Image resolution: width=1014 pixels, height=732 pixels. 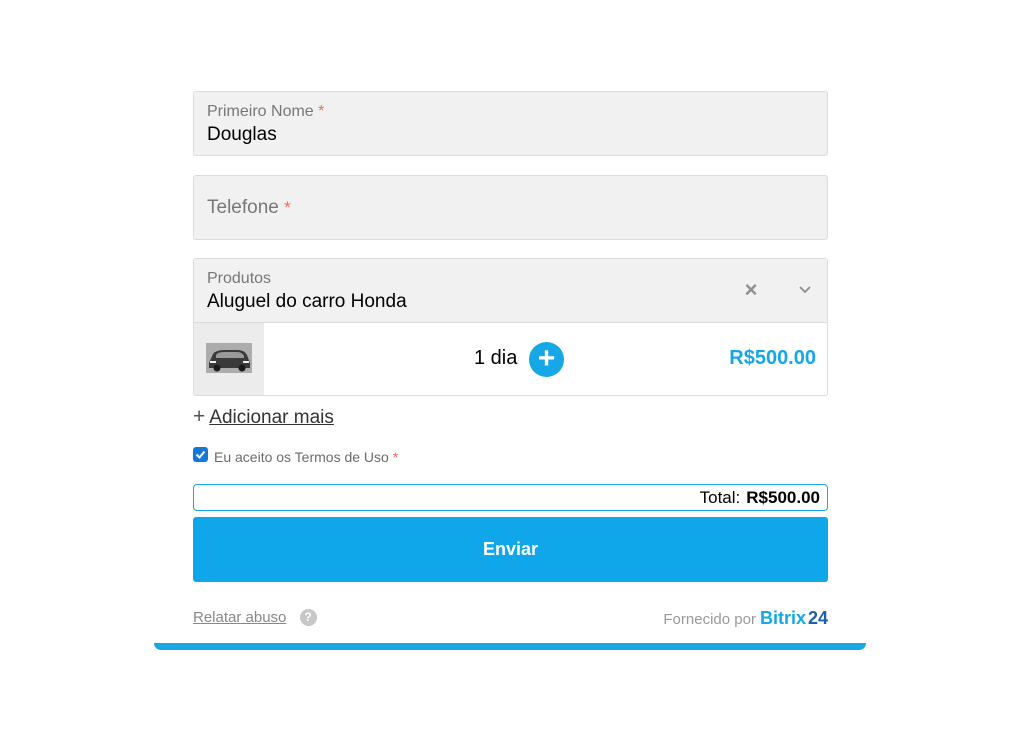 I want to click on product-item: 1 dia + R$500.00, so click(x=510, y=359).